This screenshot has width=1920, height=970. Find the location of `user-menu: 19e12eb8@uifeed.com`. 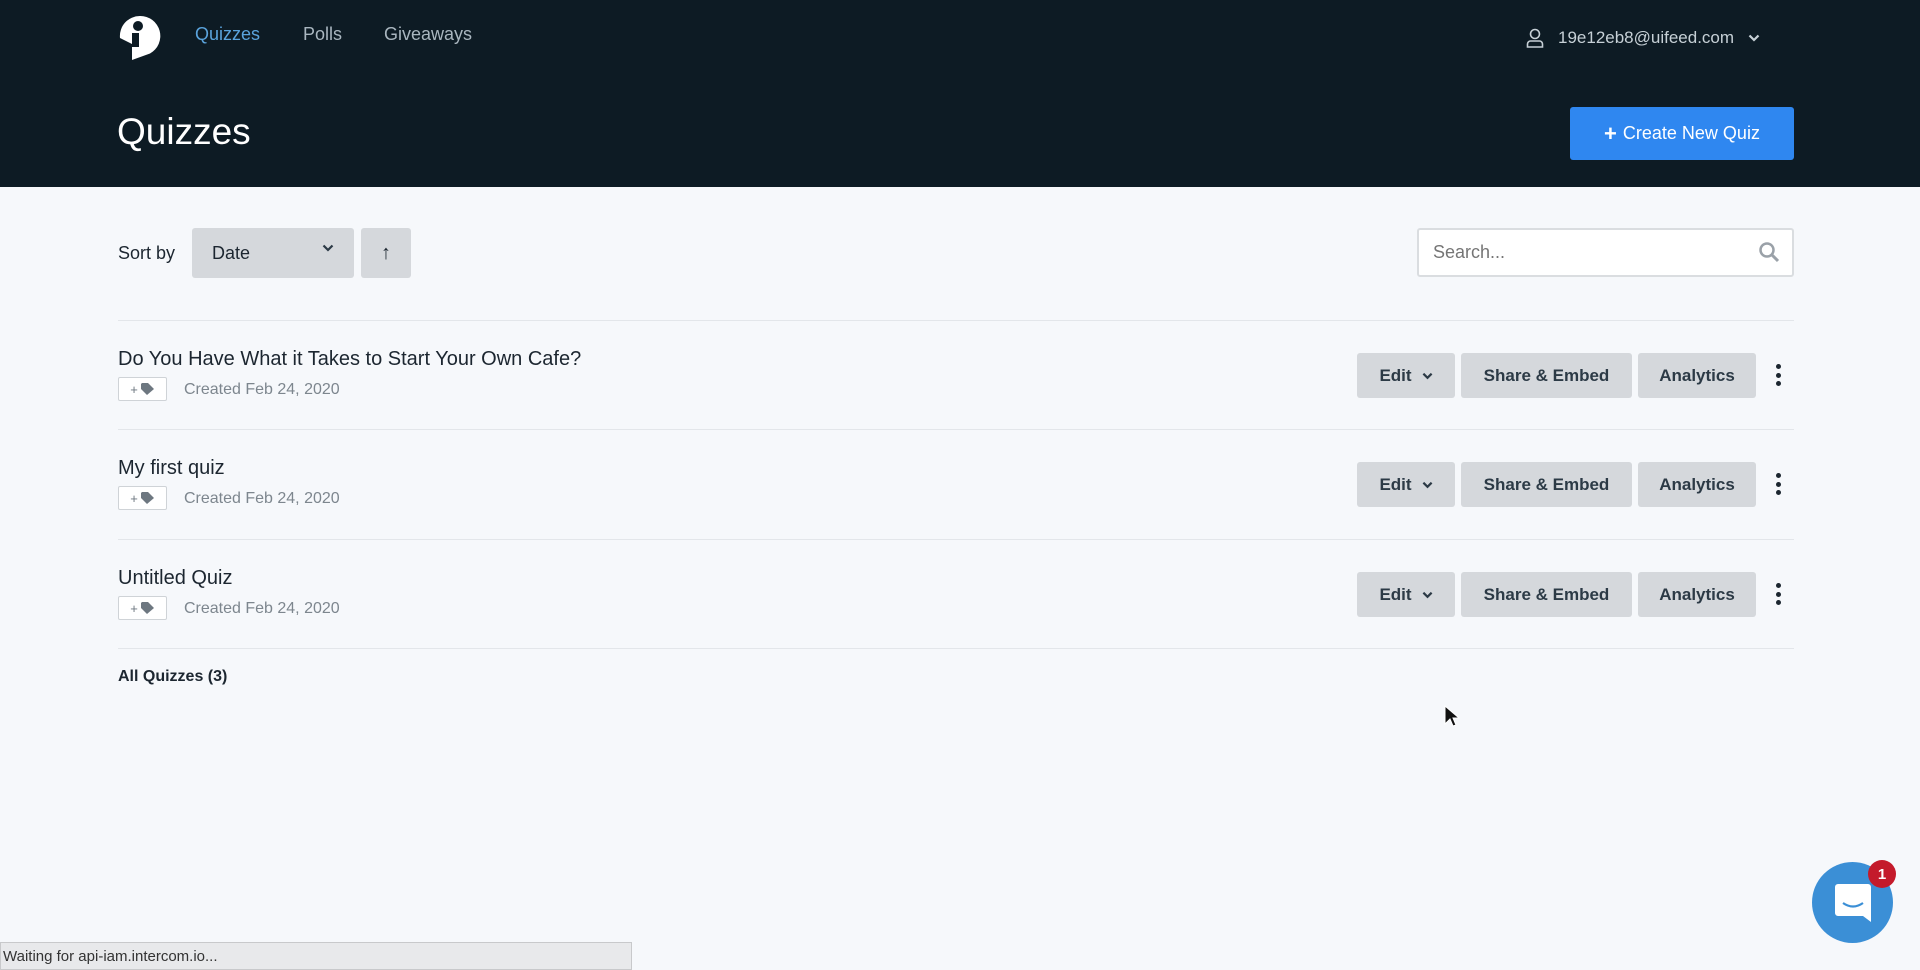

user-menu: 19e12eb8@uifeed.com is located at coordinates (1643, 38).